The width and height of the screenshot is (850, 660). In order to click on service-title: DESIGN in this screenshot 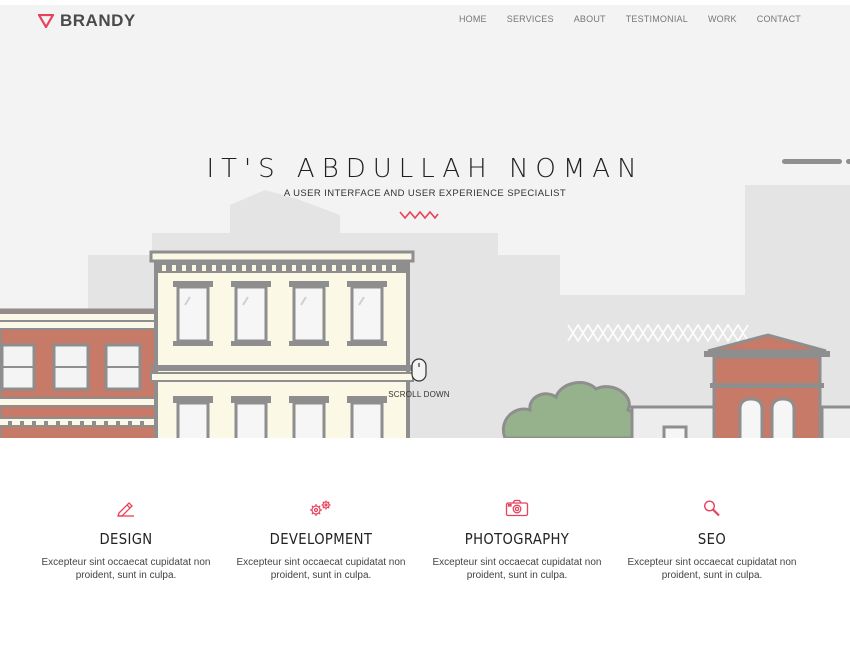, I will do `click(126, 539)`.